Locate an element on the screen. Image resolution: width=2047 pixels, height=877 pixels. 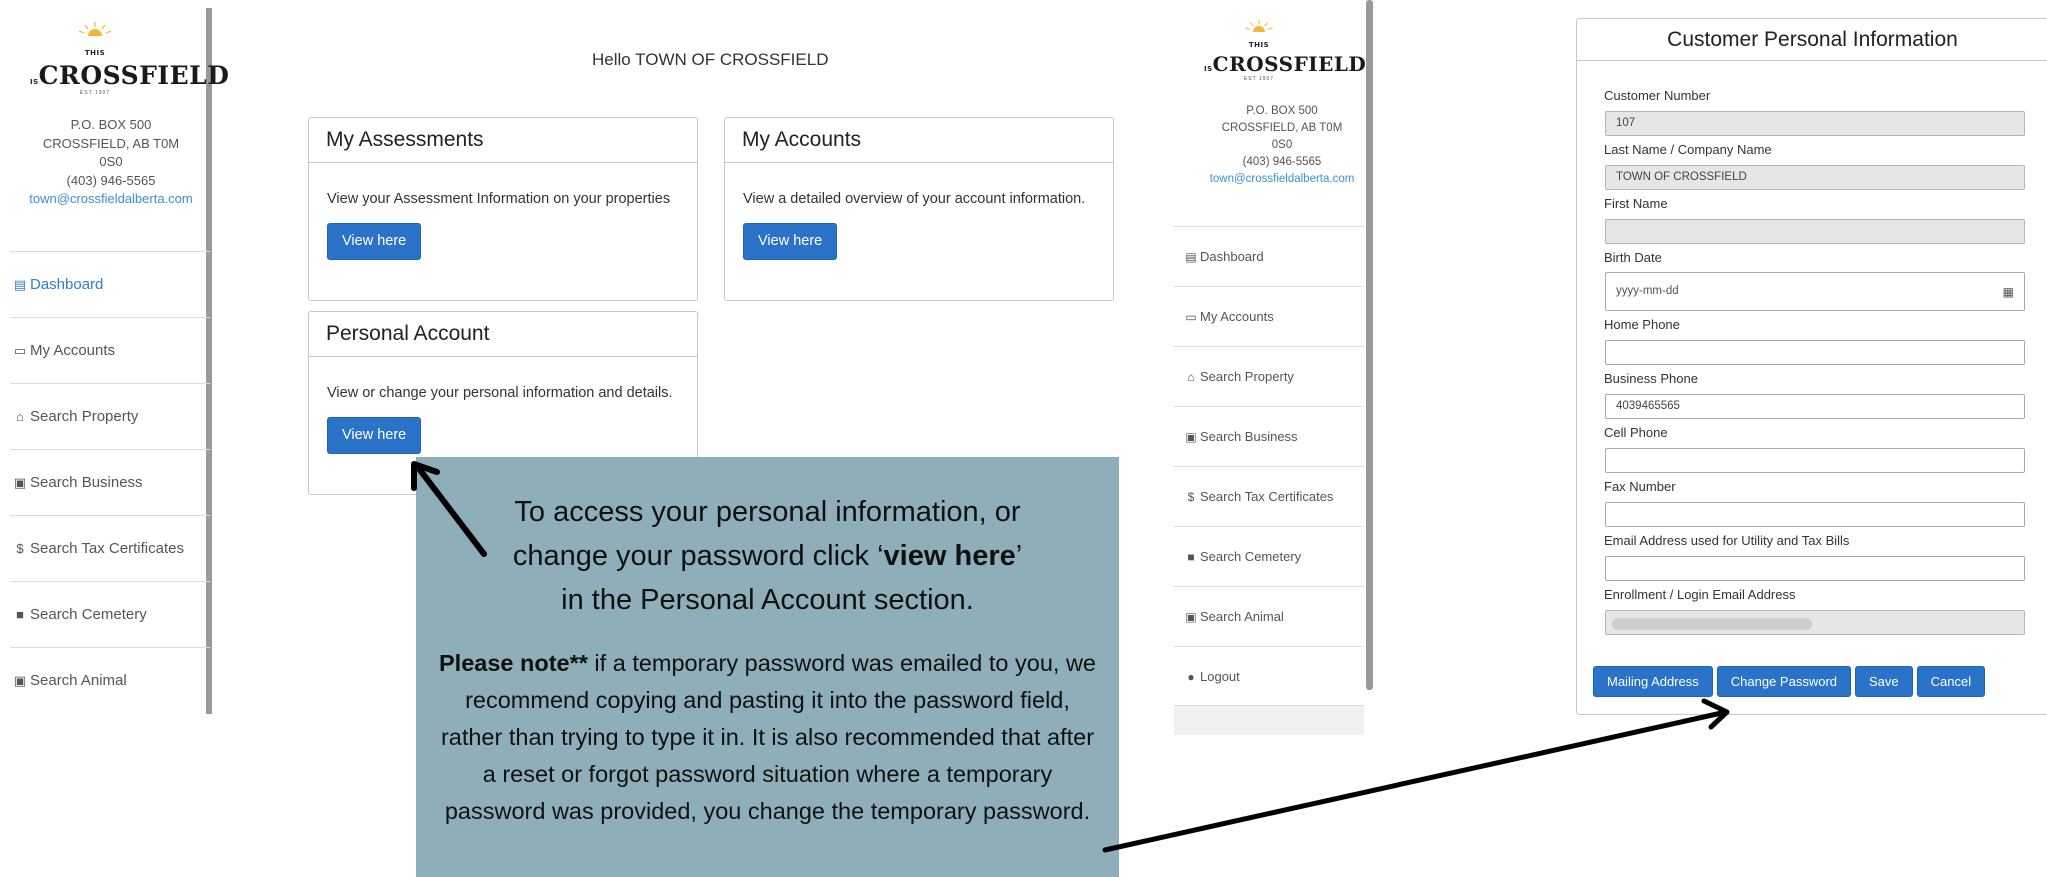
sidebar-item-logout: ● Logout is located at coordinates (1269, 676).